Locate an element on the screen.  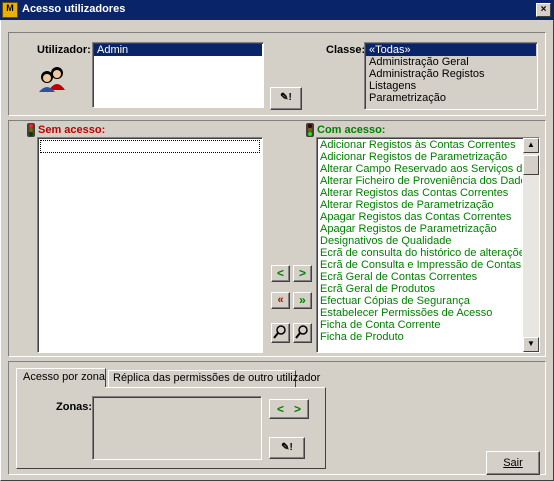
classe-item: Listagens is located at coordinates (451, 86).